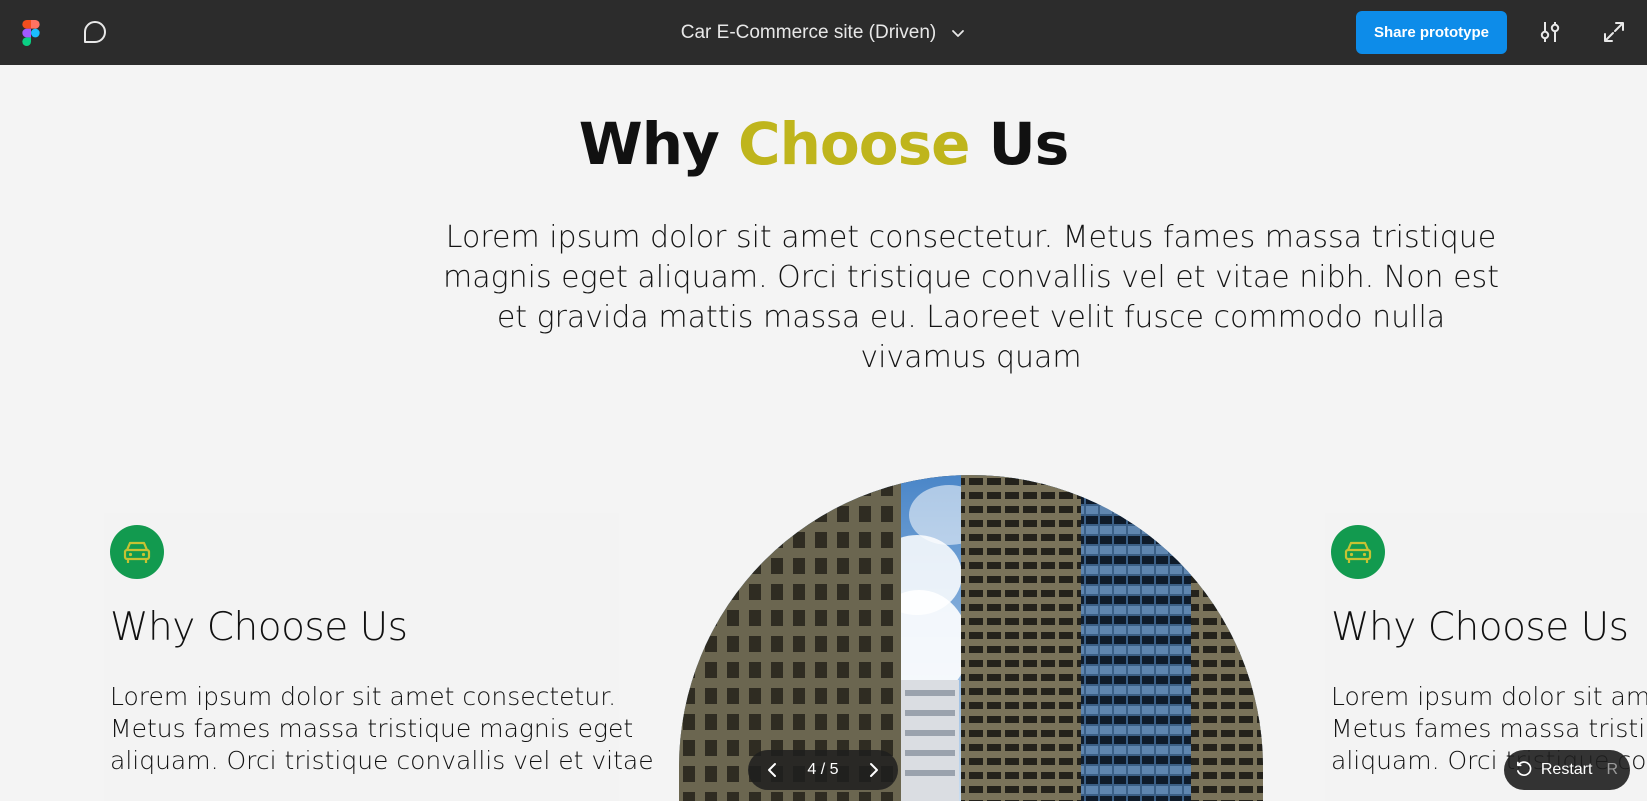 The height and width of the screenshot is (801, 1647). I want to click on restart-shortcut: R, so click(1612, 769).